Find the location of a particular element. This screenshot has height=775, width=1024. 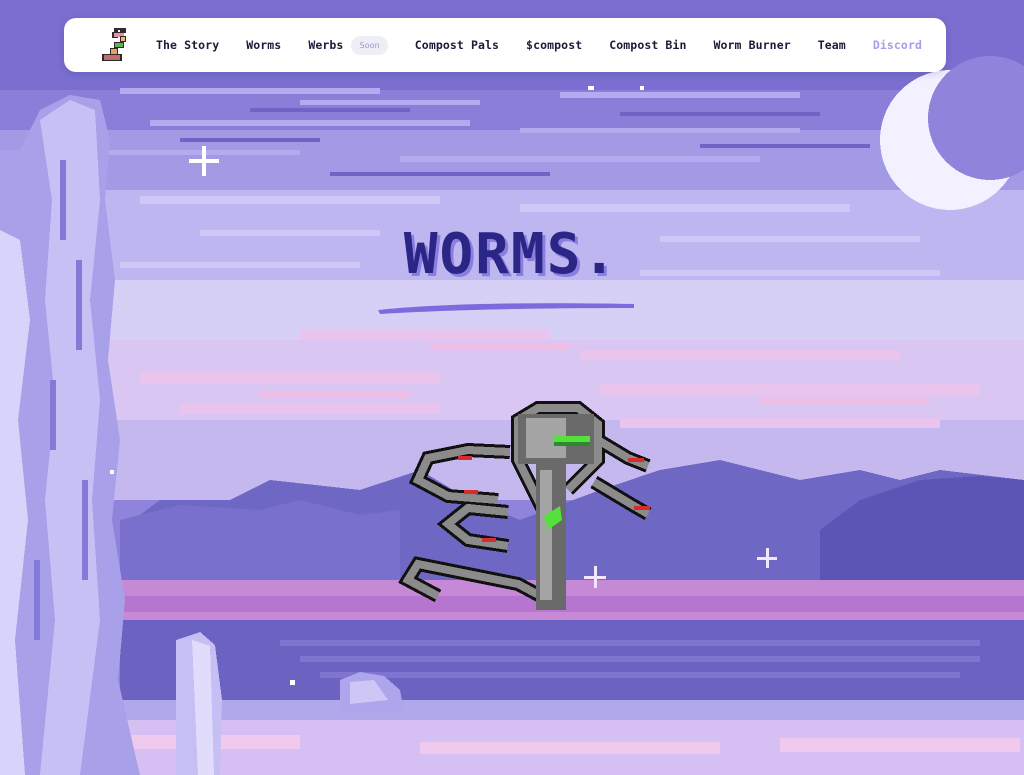

nav-link-compost-bin: Compost Bin is located at coordinates (647, 45).